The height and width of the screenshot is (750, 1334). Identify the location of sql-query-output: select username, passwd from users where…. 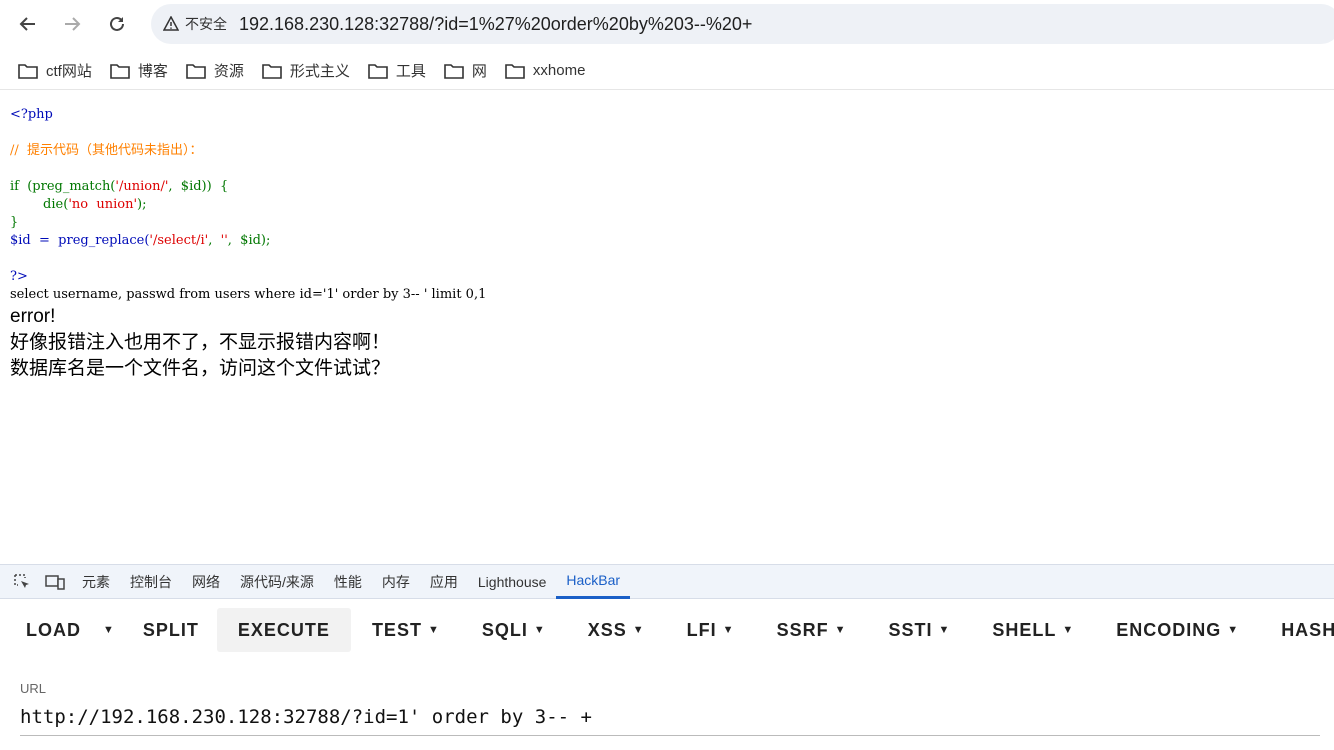
(248, 294).